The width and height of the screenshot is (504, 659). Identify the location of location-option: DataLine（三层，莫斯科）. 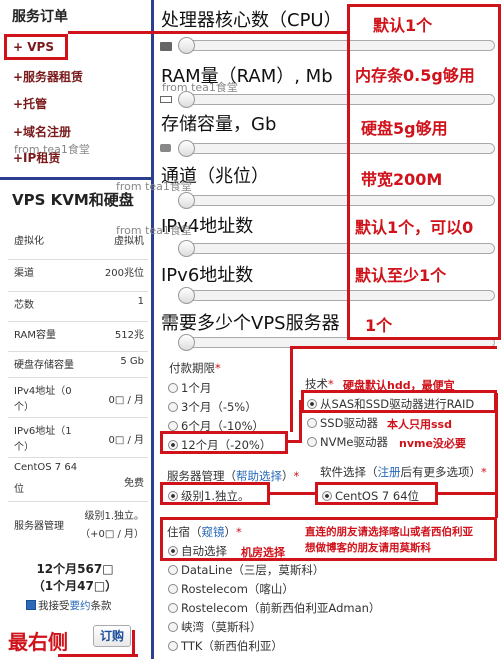
(246, 570).